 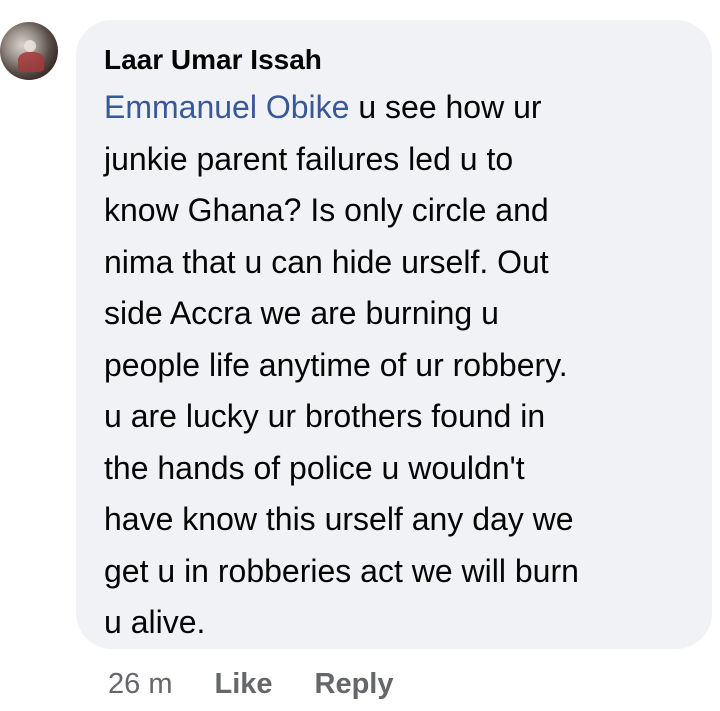 I want to click on comment-author: Laar Umar Issah, so click(x=394, y=60).